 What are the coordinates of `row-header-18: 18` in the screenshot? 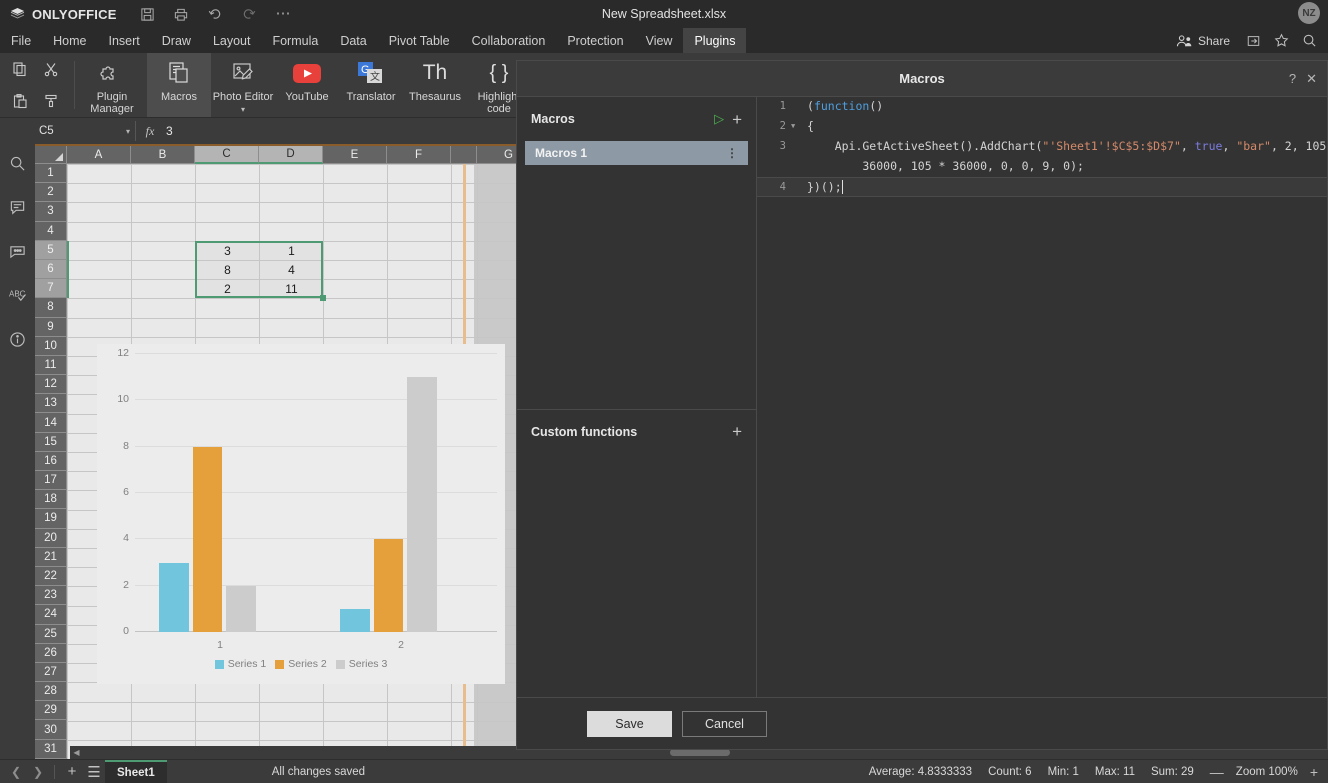 It's located at (51, 500).